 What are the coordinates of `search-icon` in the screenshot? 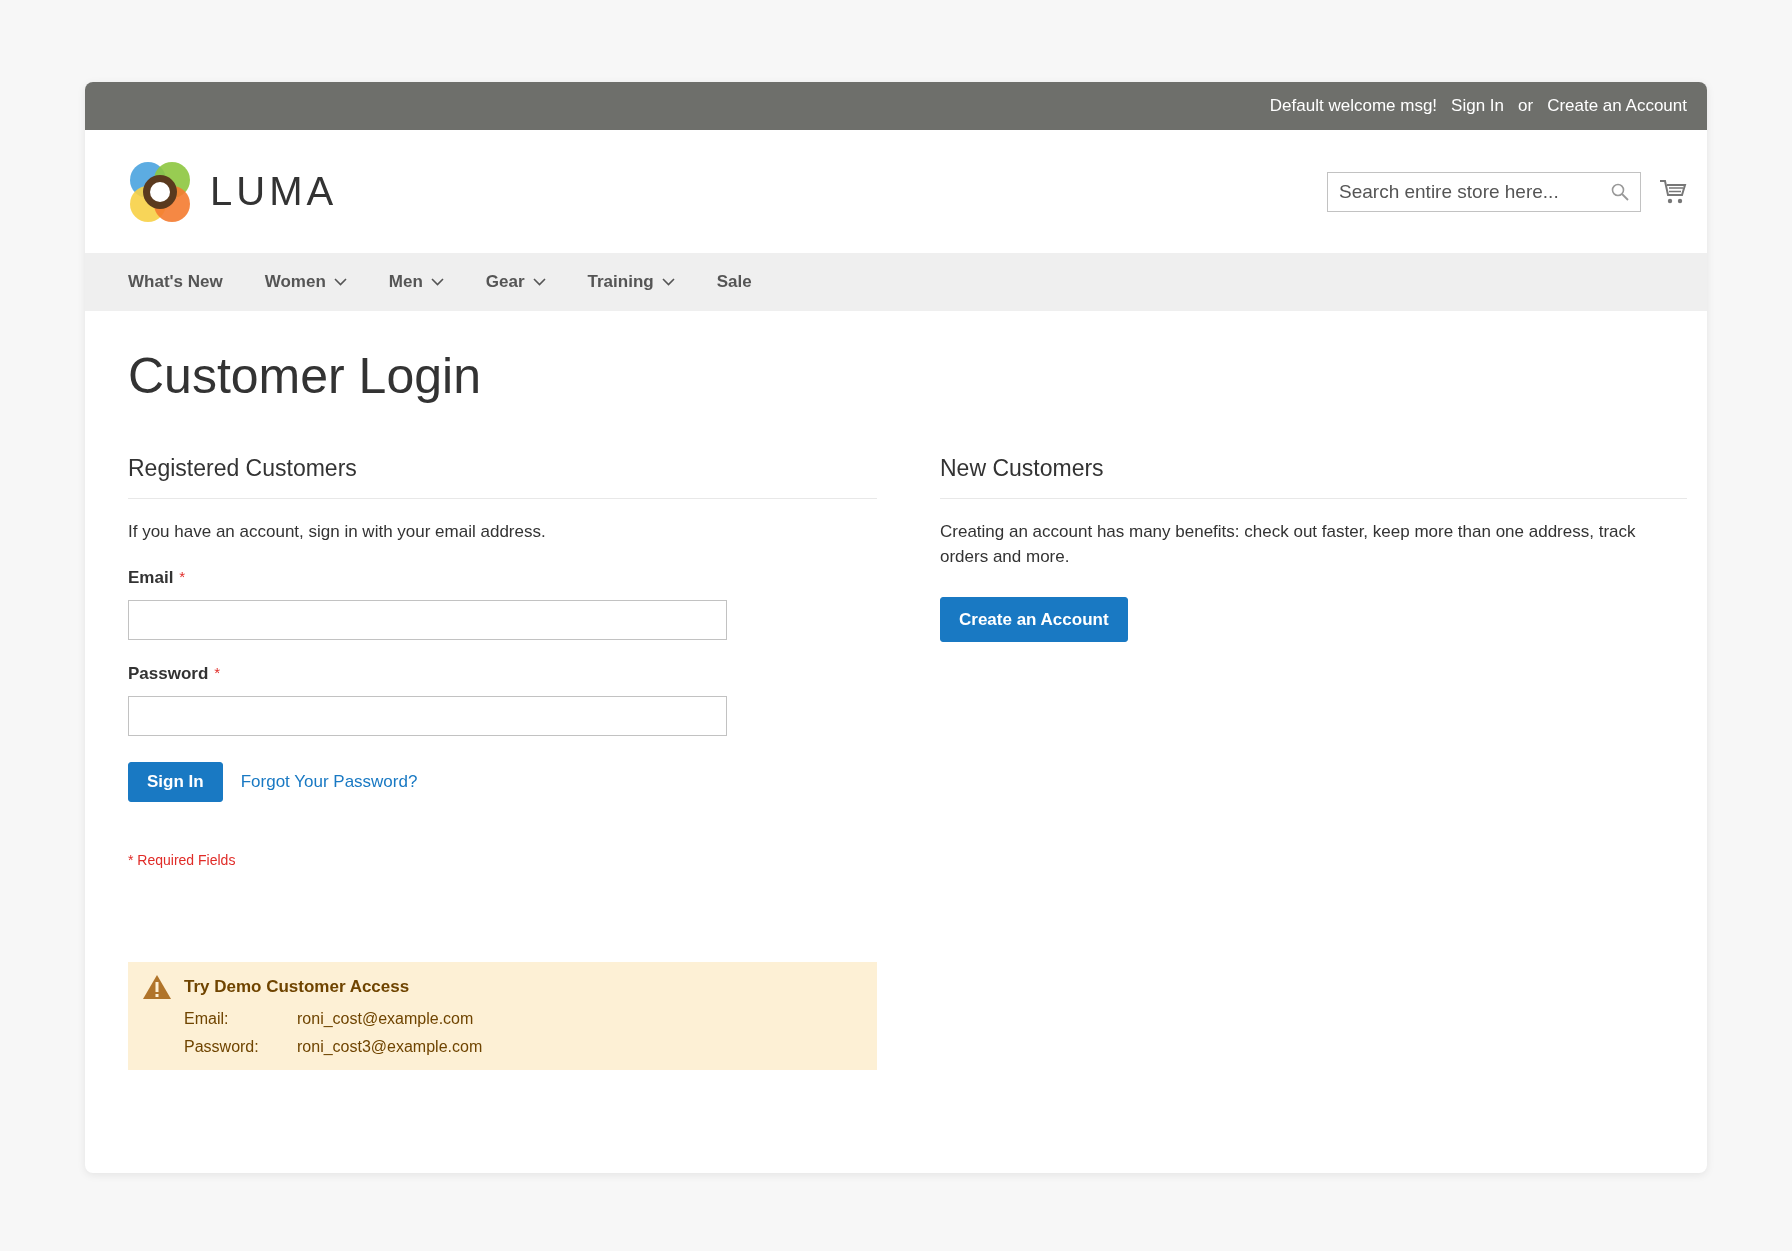 It's located at (1620, 191).